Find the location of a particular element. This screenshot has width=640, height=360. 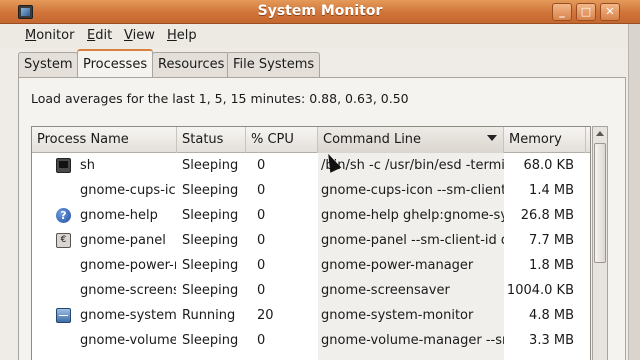

process-status: Running is located at coordinates (209, 315).